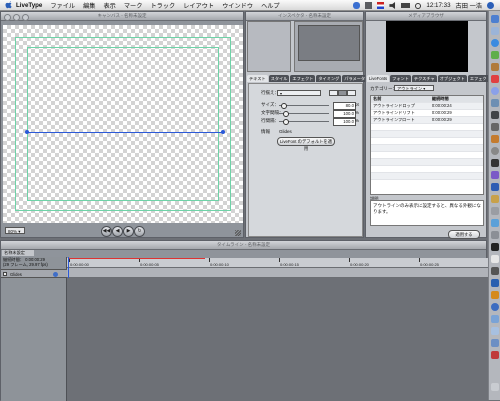  Describe the element at coordinates (495, 55) in the screenshot. I see `ichat-icon` at that location.